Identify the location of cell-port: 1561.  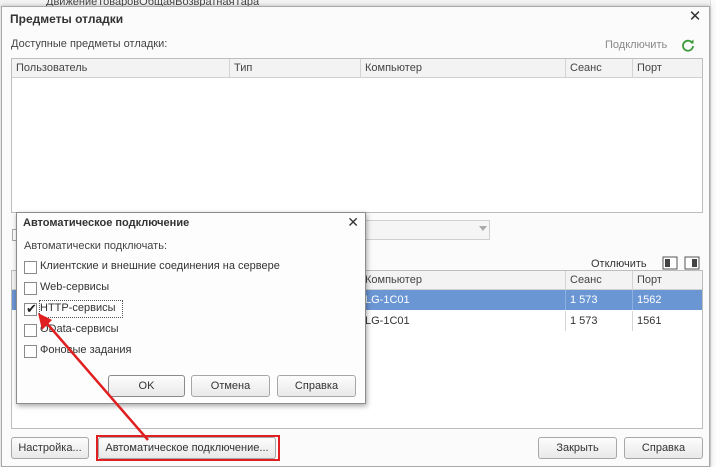
(649, 321).